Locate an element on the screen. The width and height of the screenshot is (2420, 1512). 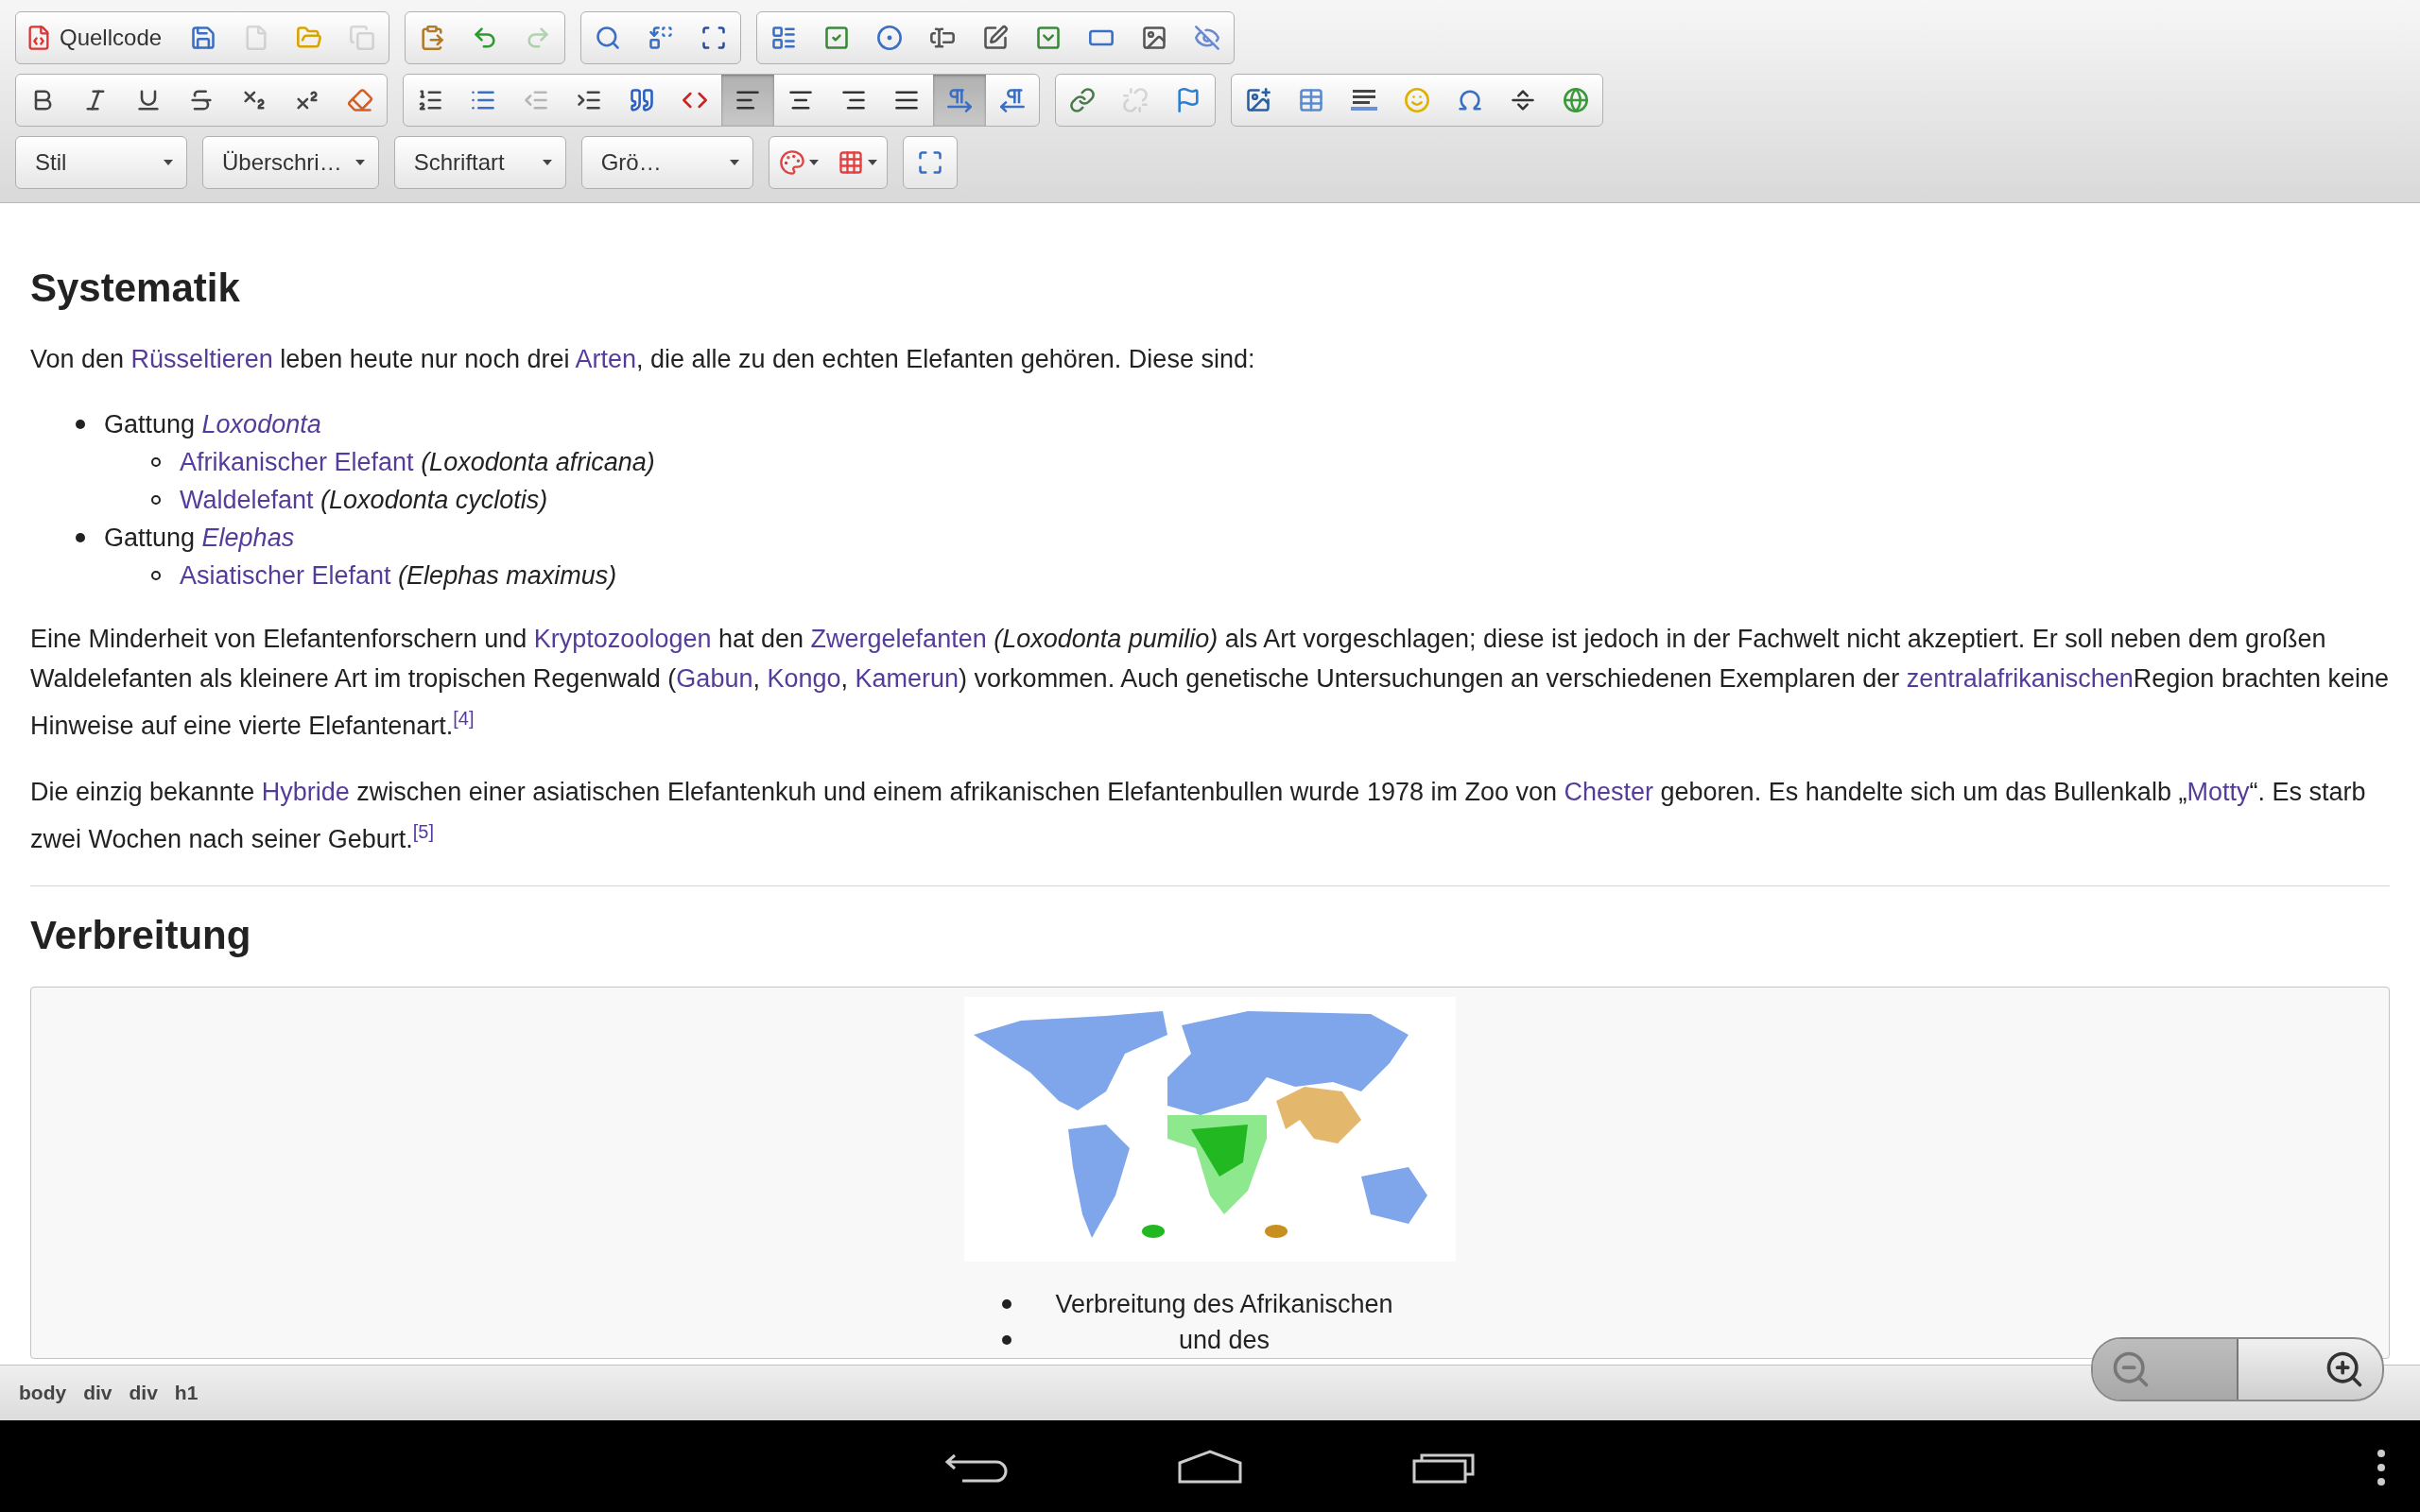
globe-icon is located at coordinates (1576, 100).